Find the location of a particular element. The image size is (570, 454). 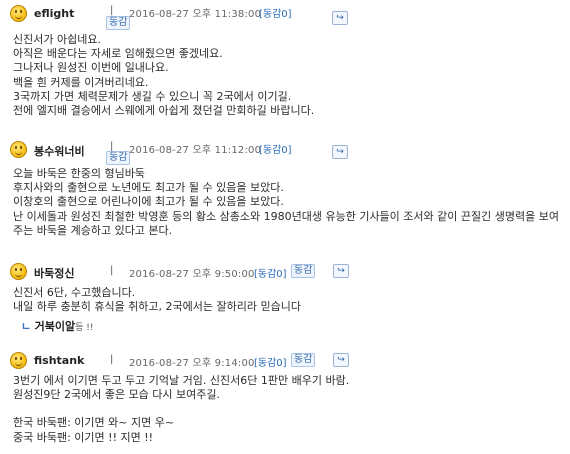

comment-line: 아직은 배운다는 자세로 임해줬으면 좋겠네요. is located at coordinates (118, 54).